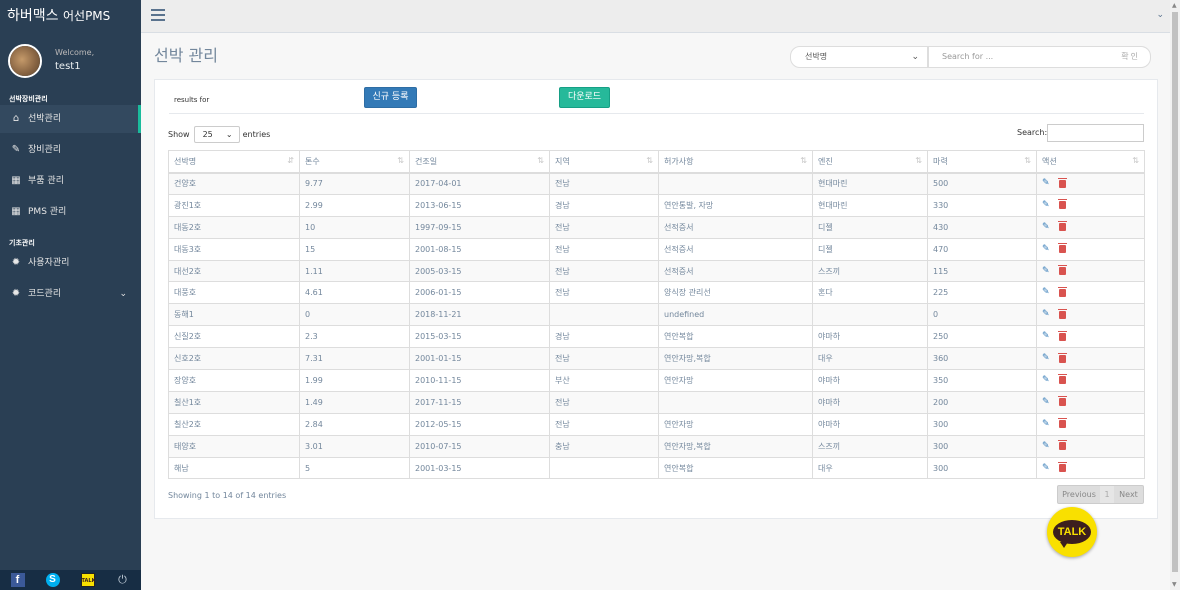 The image size is (1180, 590). I want to click on scroll-up-icon: ▲, so click(1174, 5).